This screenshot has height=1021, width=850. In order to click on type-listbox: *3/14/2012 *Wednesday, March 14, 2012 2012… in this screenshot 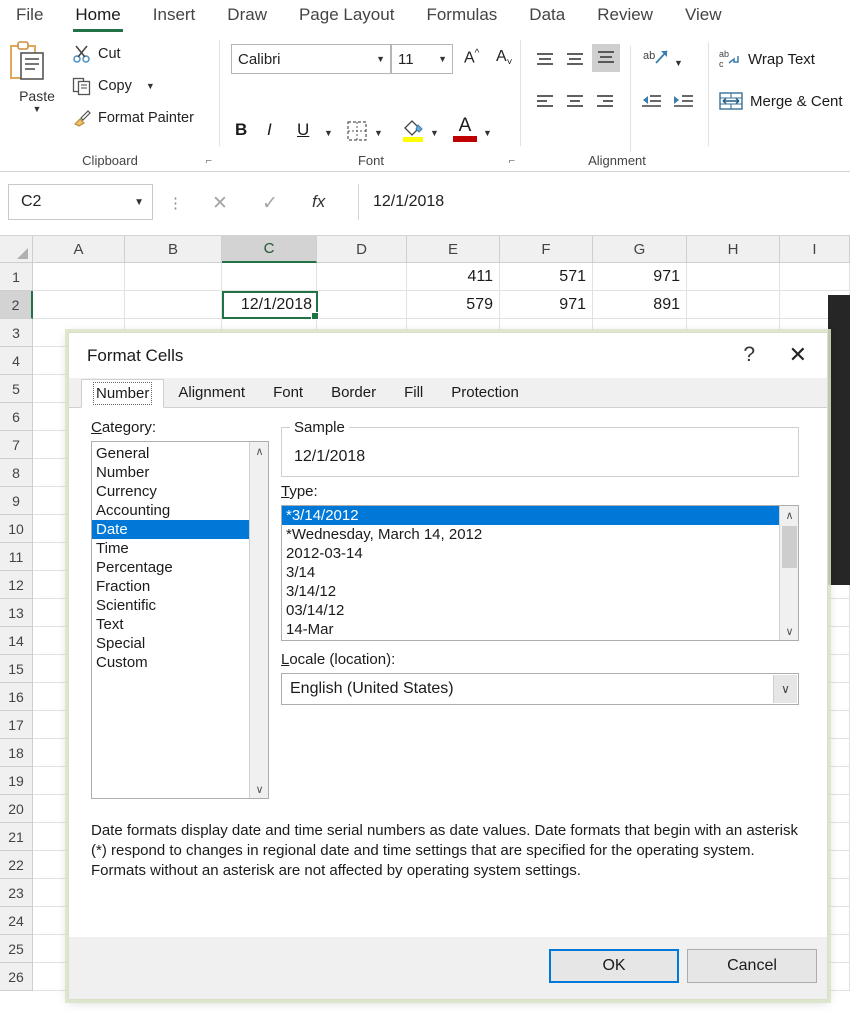, I will do `click(540, 573)`.